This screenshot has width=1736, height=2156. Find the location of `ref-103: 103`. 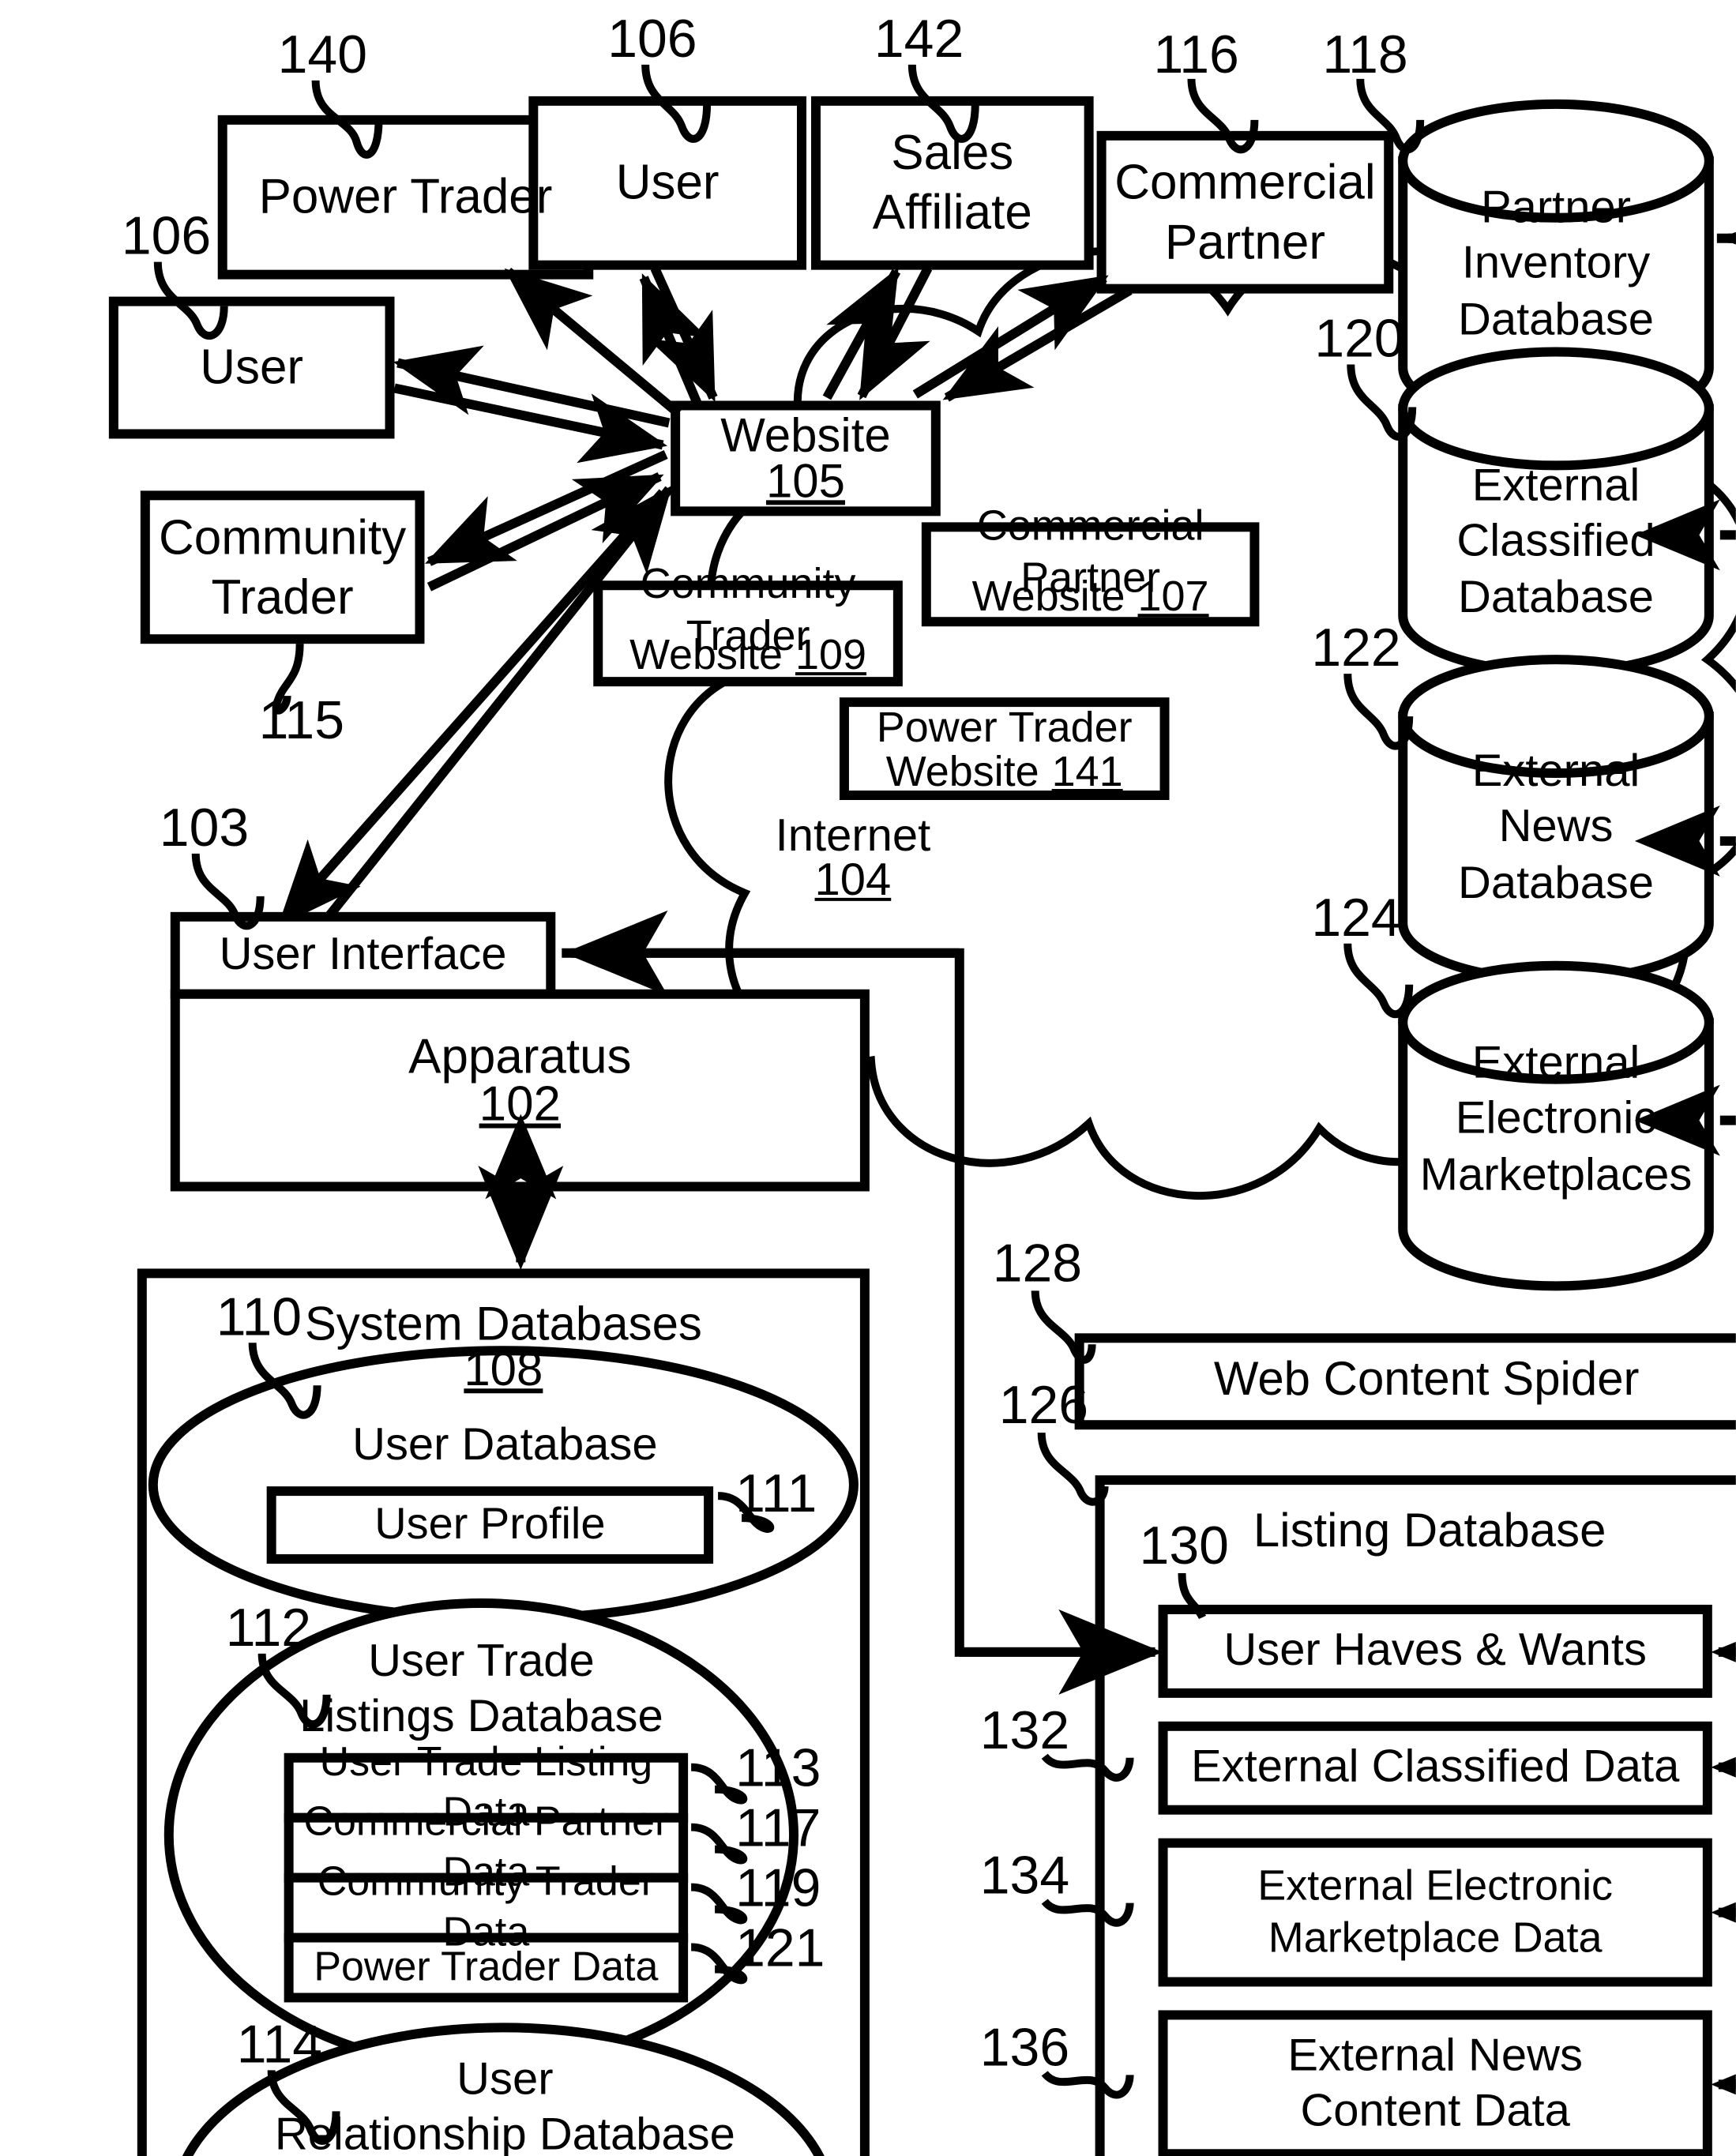

ref-103: 103 is located at coordinates (205, 828).